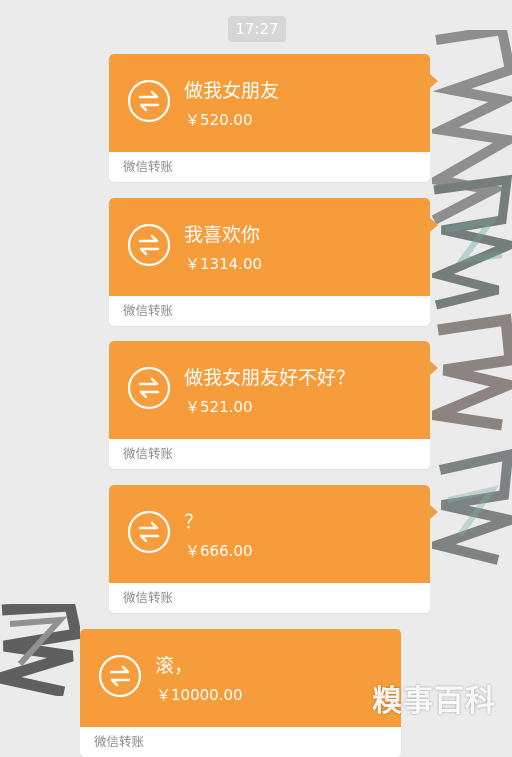  I want to click on transfer-card-body: ？ ￥666.00, so click(269, 534).